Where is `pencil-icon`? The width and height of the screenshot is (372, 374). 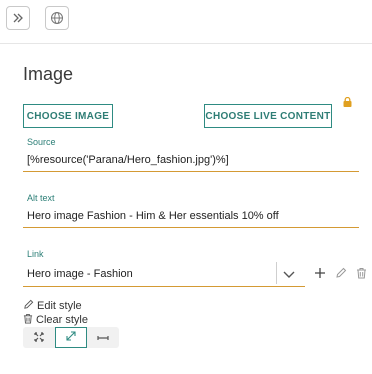 pencil-icon is located at coordinates (28, 306).